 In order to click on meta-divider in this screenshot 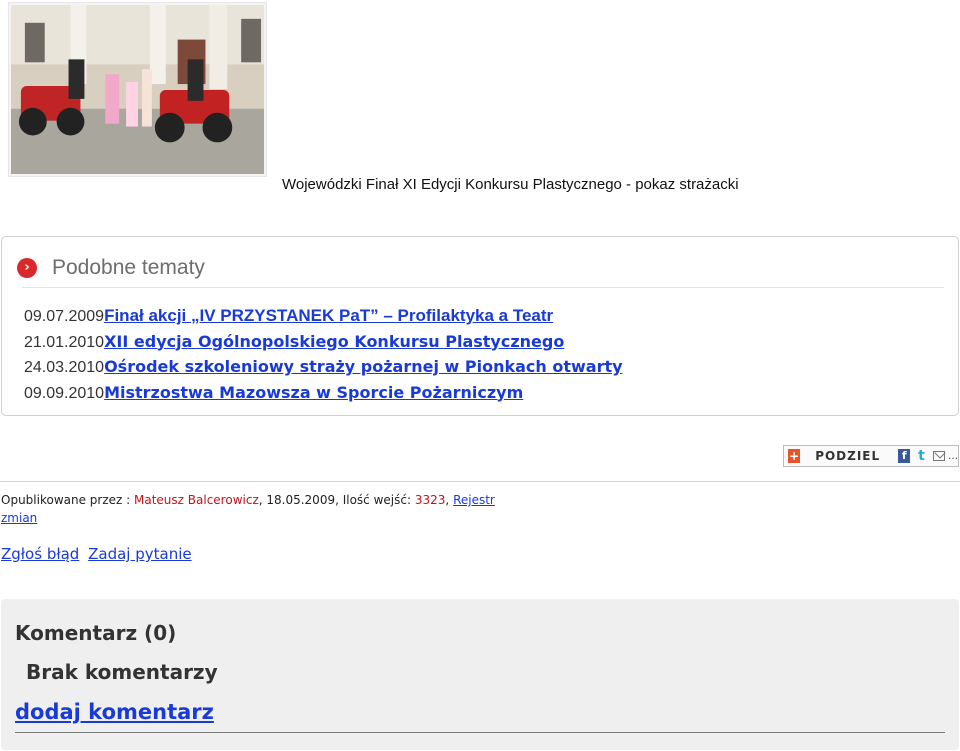, I will do `click(480, 481)`.